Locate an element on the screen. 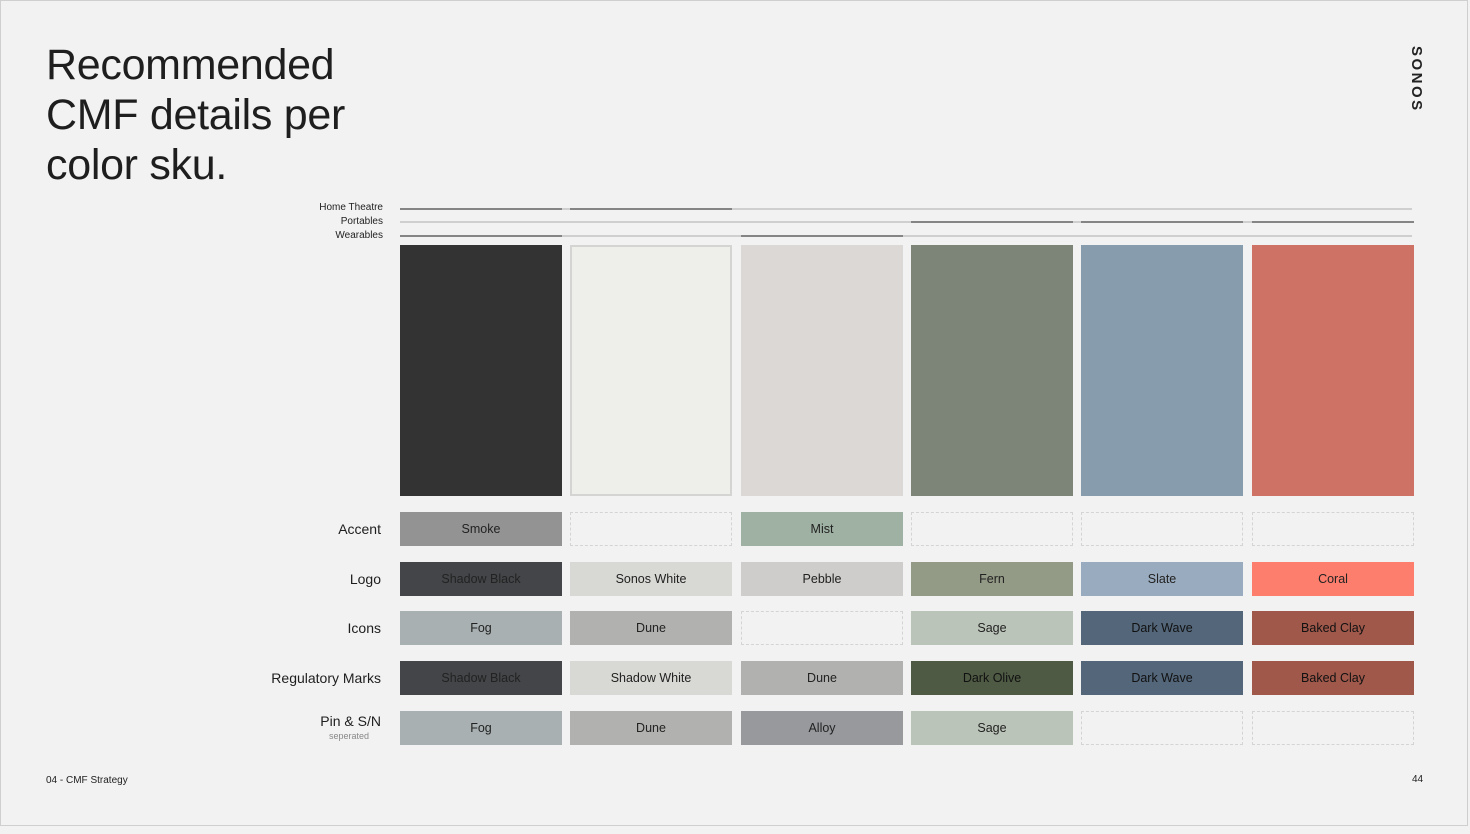 The height and width of the screenshot is (834, 1470). row-label: Pin & S/N is located at coordinates (350, 721).